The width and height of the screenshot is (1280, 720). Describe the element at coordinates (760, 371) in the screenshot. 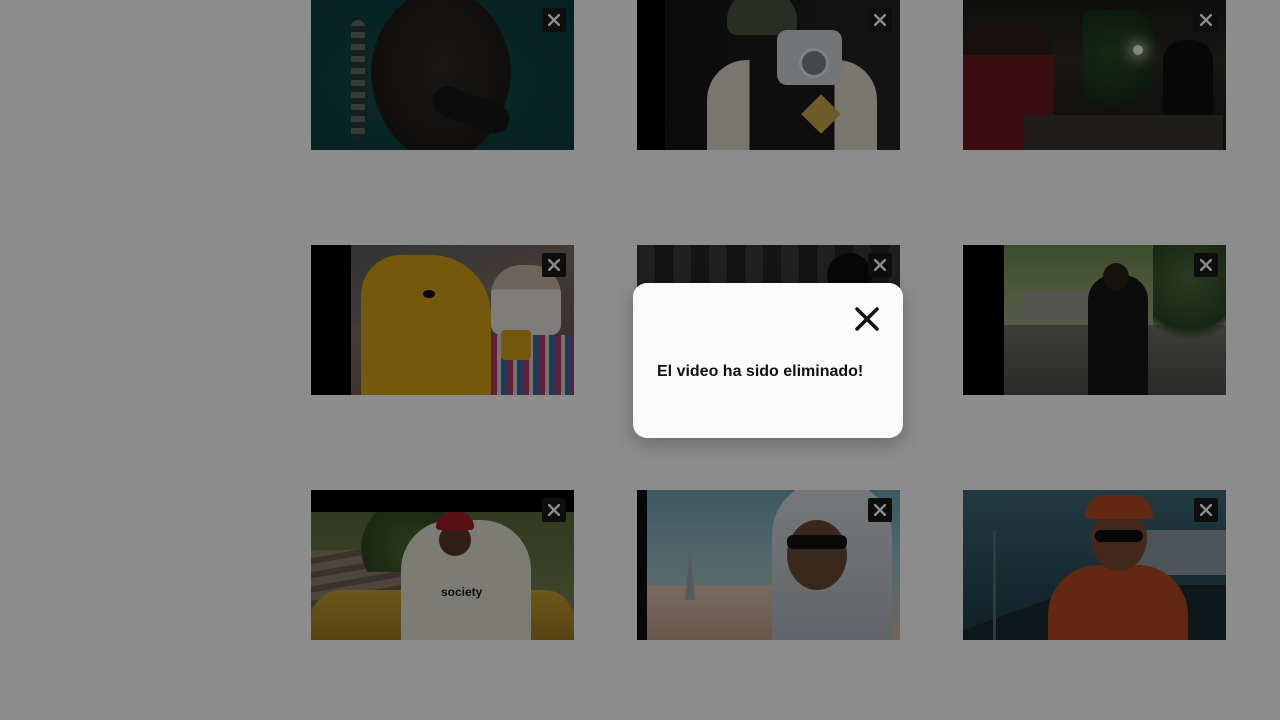

I see `dialog-message: El video ha sido eliminado!` at that location.